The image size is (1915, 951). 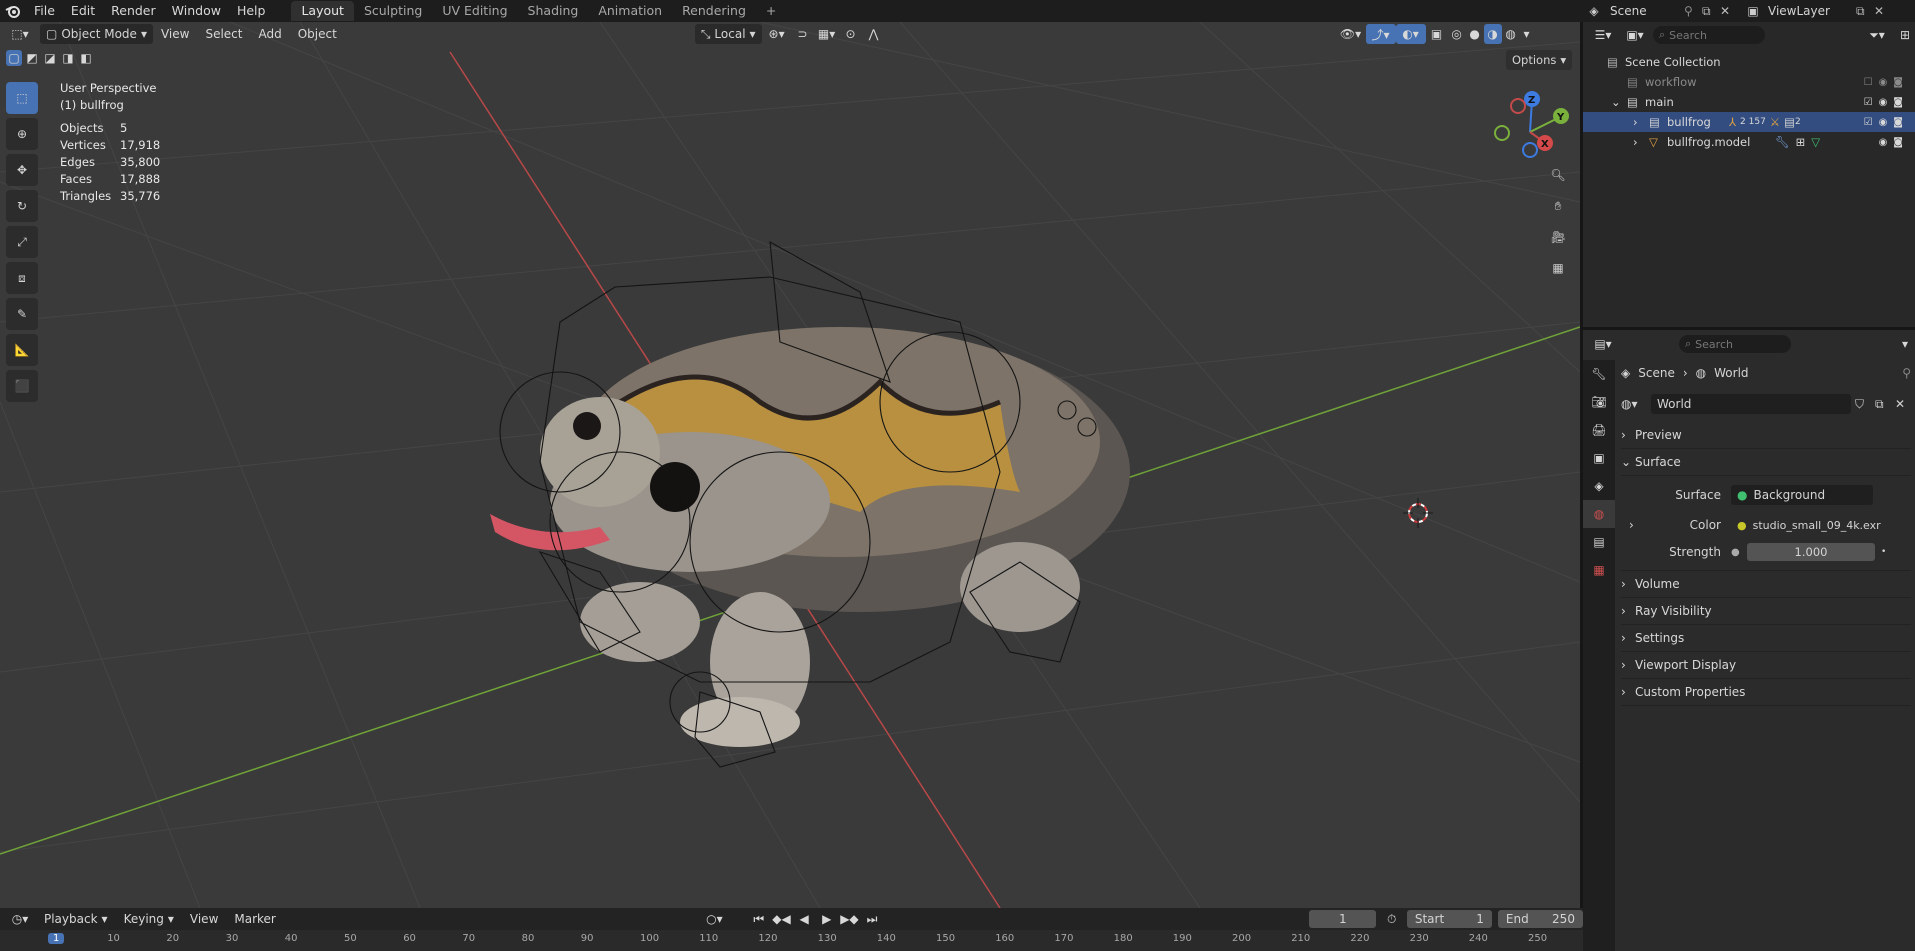 What do you see at coordinates (771, 11) in the screenshot?
I see `add-workspace-button: +` at bounding box center [771, 11].